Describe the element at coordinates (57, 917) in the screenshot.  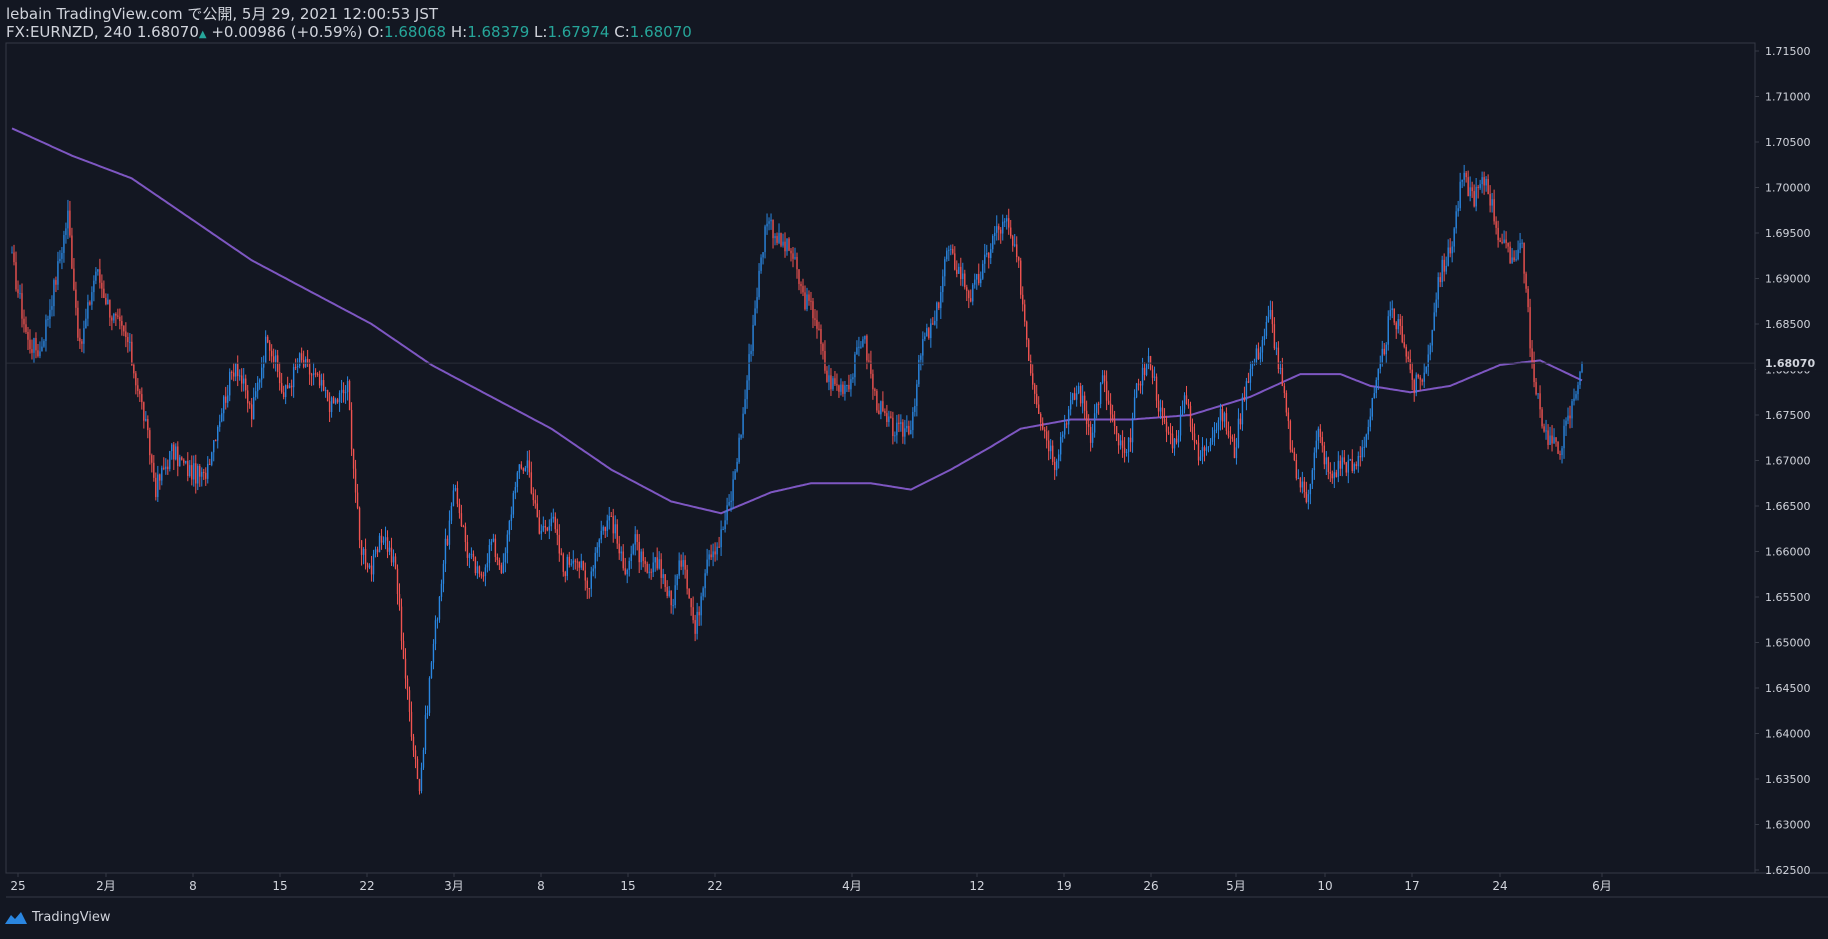
I see `footer-brand: TradingView` at that location.